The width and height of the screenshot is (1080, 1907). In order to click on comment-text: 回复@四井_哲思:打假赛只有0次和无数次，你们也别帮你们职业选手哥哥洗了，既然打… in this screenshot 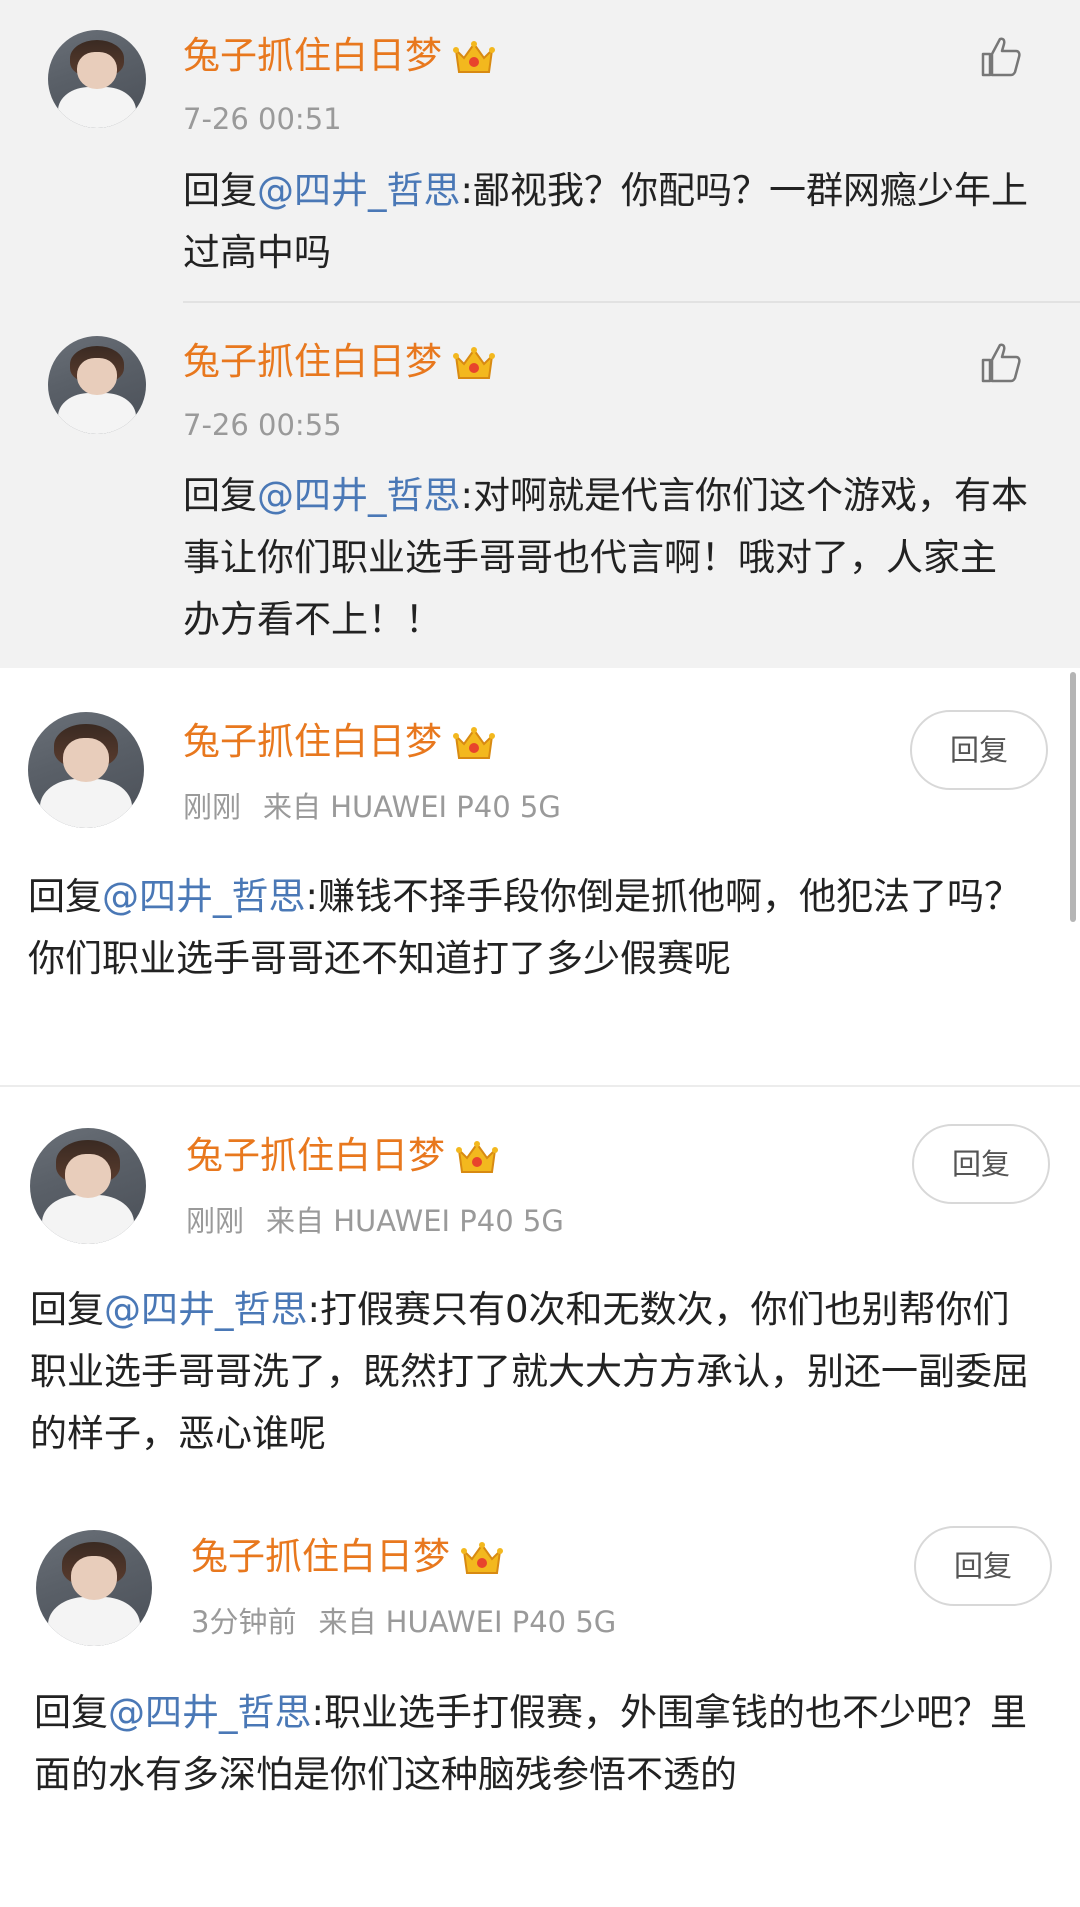, I will do `click(529, 1371)`.